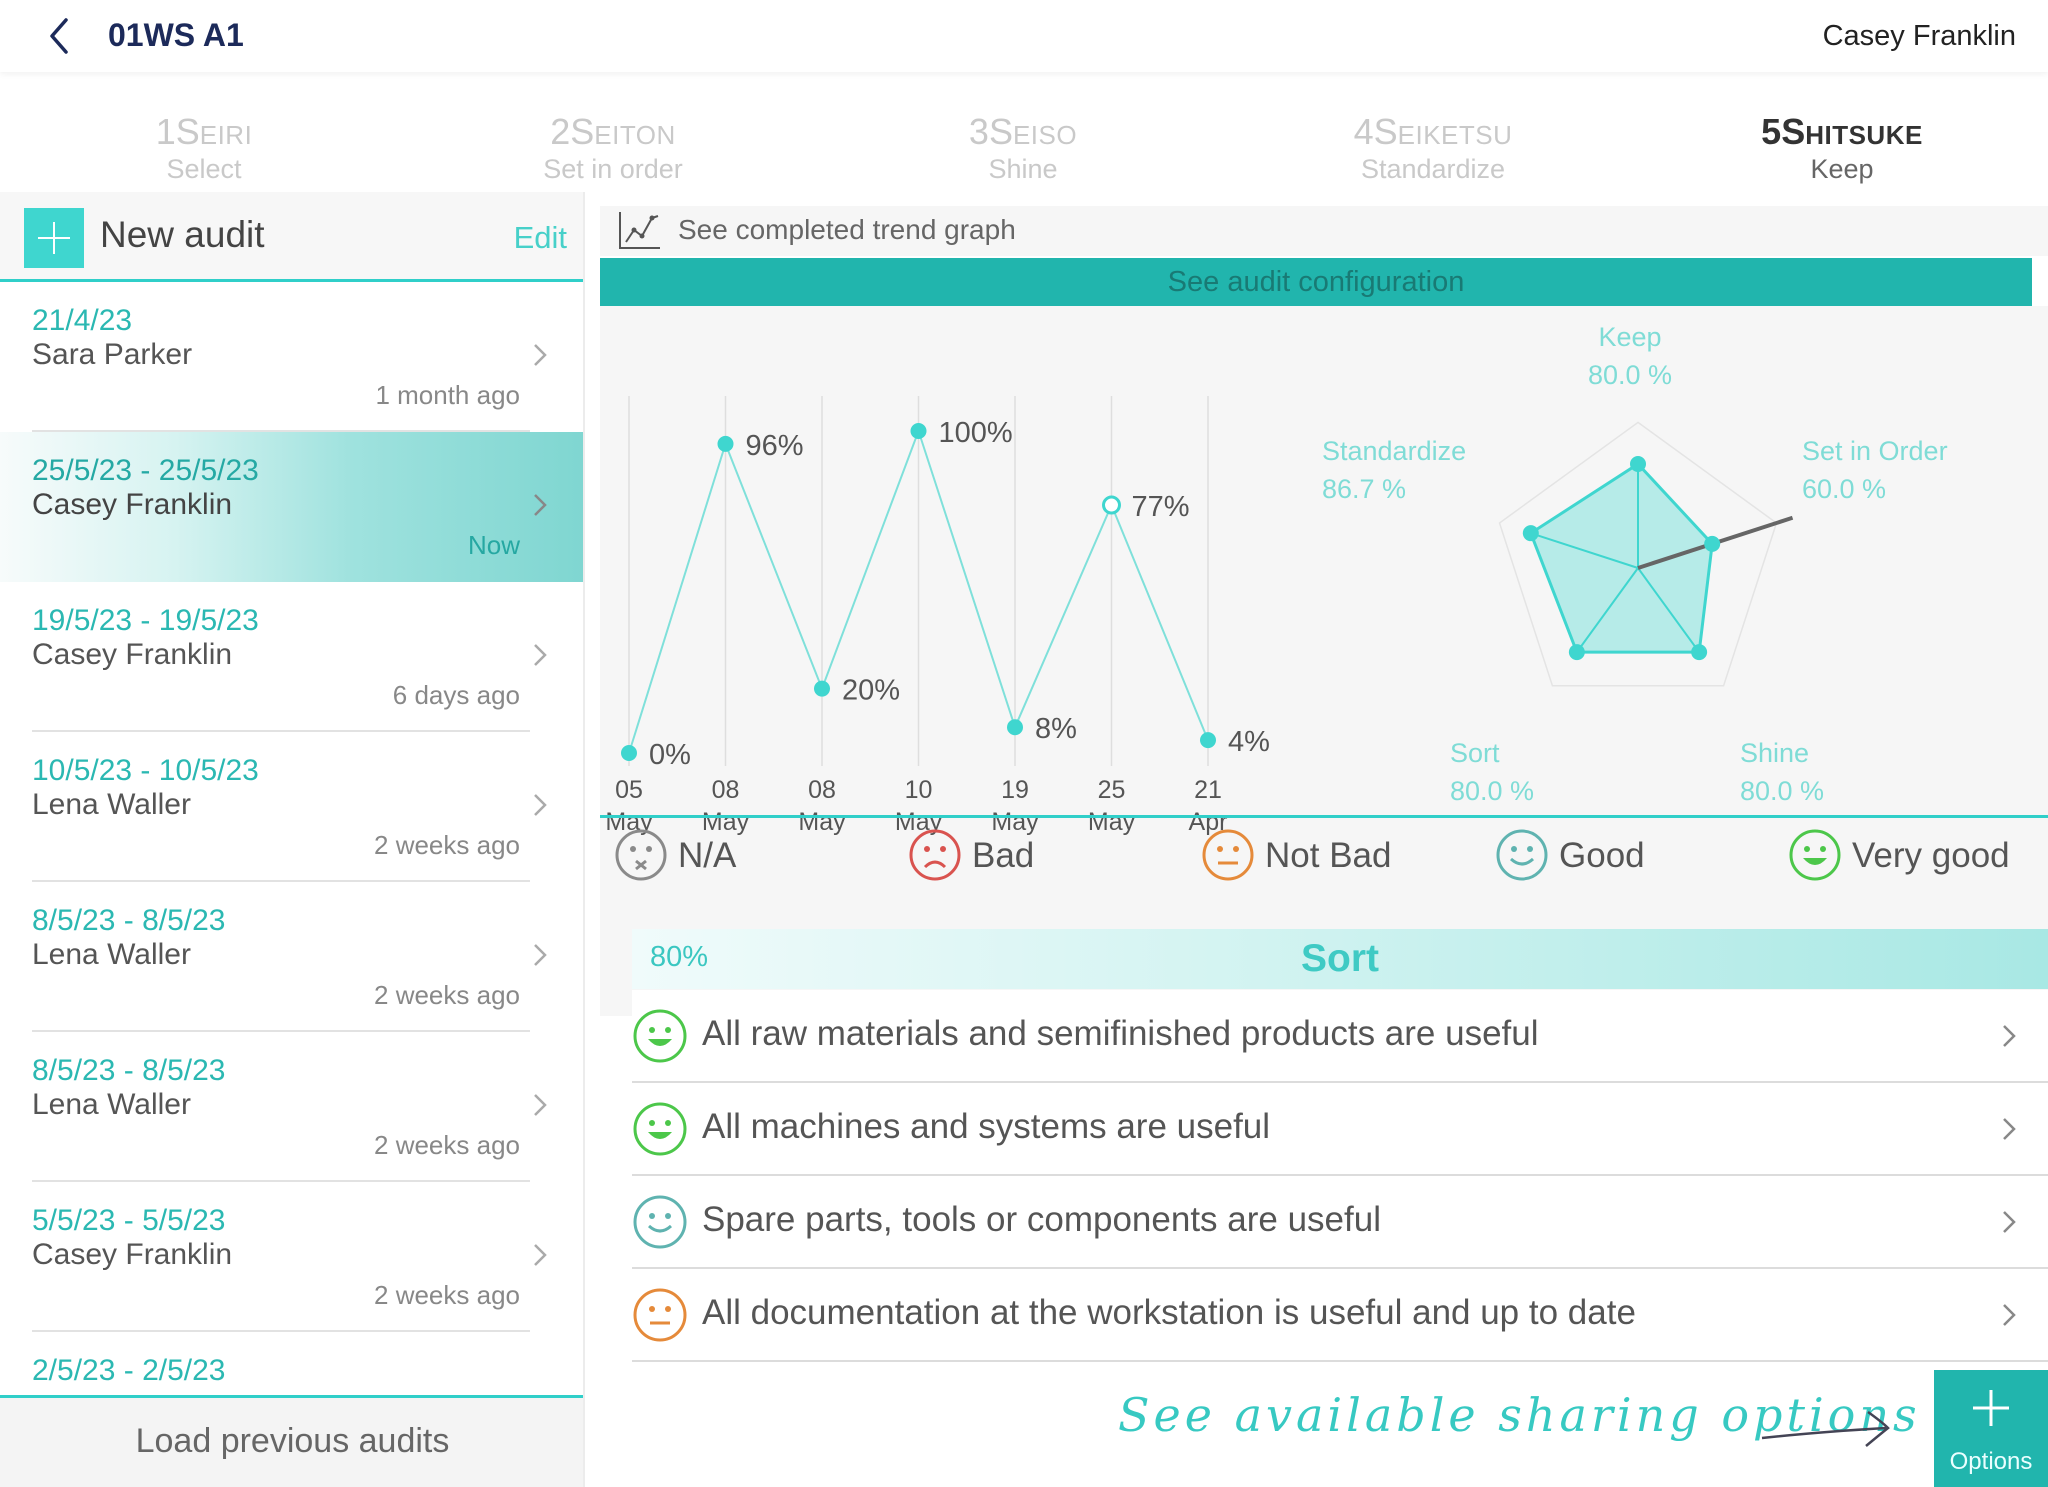 The width and height of the screenshot is (2048, 1487). What do you see at coordinates (1324, 231) in the screenshot?
I see `trend-graph-link: See completed trend graph` at bounding box center [1324, 231].